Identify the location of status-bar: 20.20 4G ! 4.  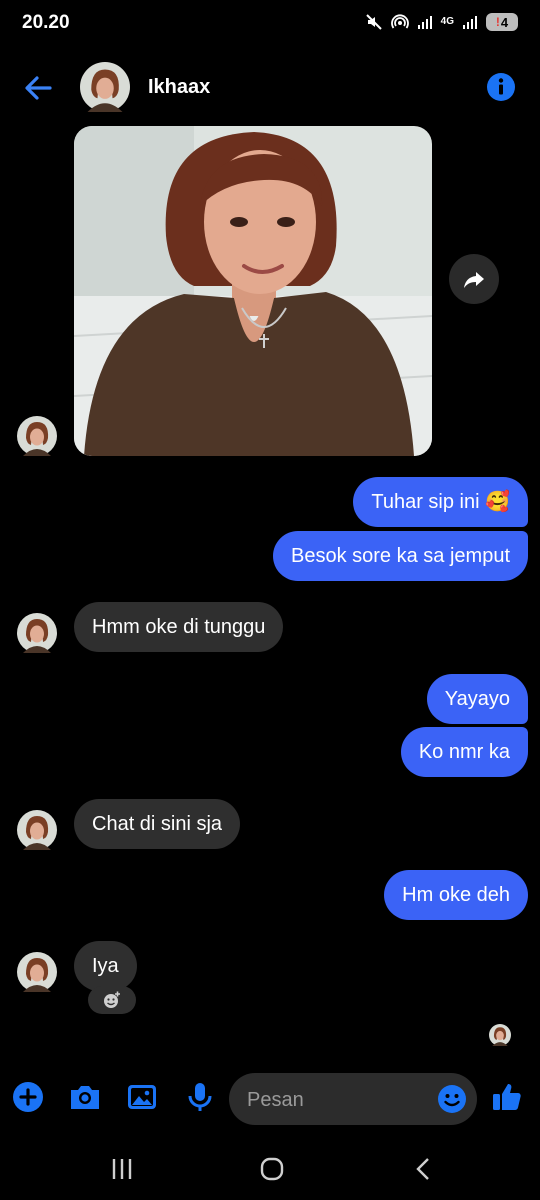
(270, 24).